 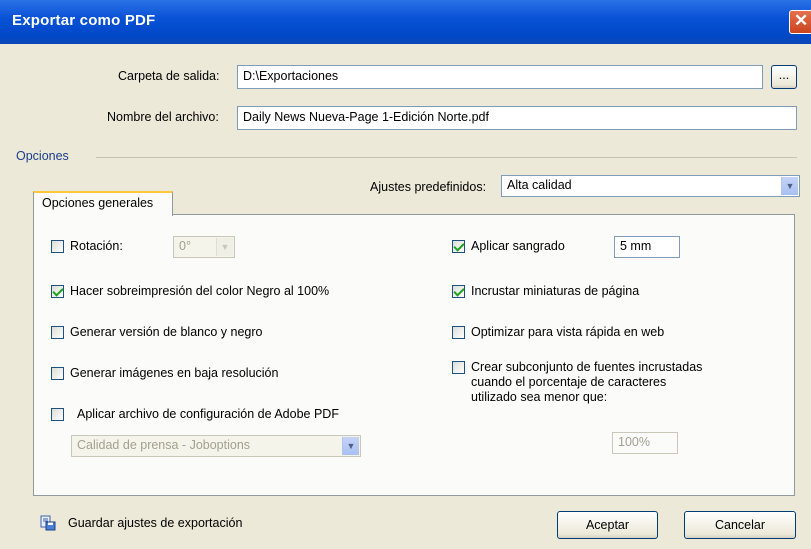 I want to click on close-icon: ✕, so click(x=801, y=20).